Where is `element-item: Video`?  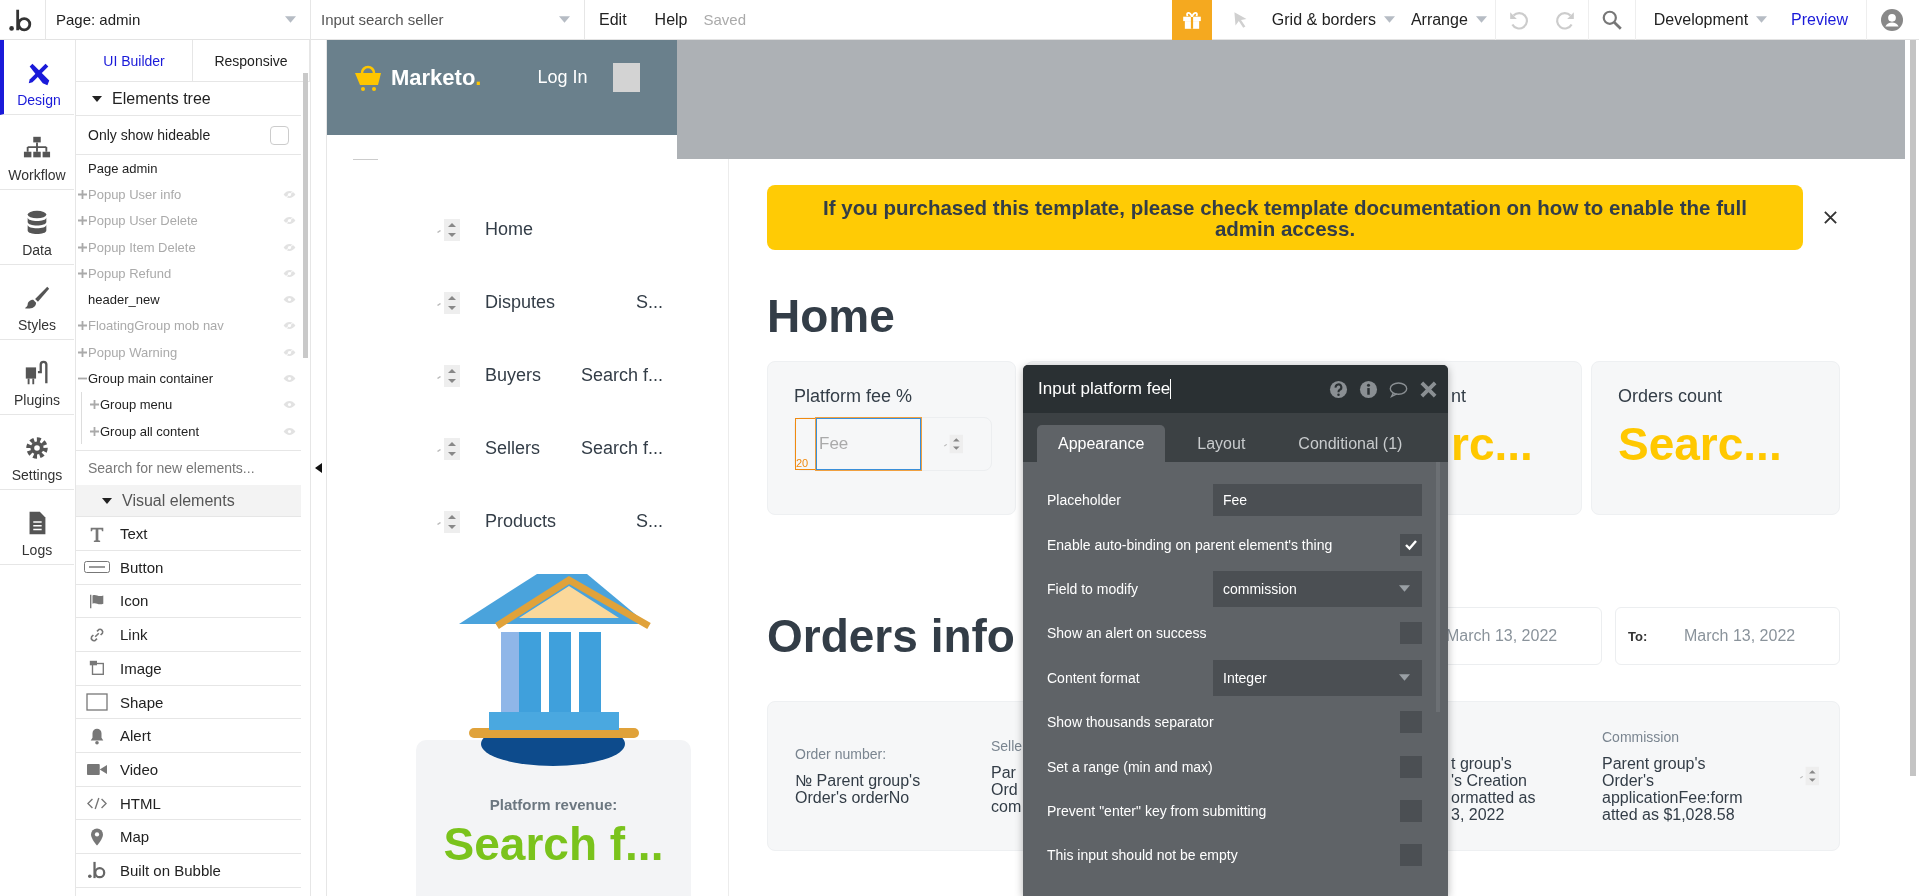 element-item: Video is located at coordinates (188, 770).